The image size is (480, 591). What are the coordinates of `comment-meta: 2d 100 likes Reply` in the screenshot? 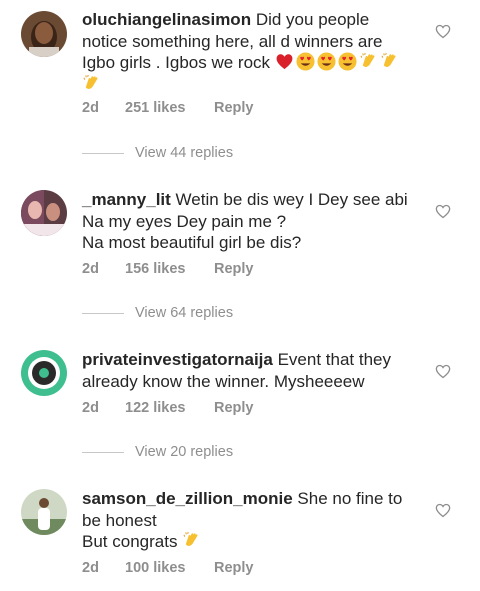 It's located at (168, 568).